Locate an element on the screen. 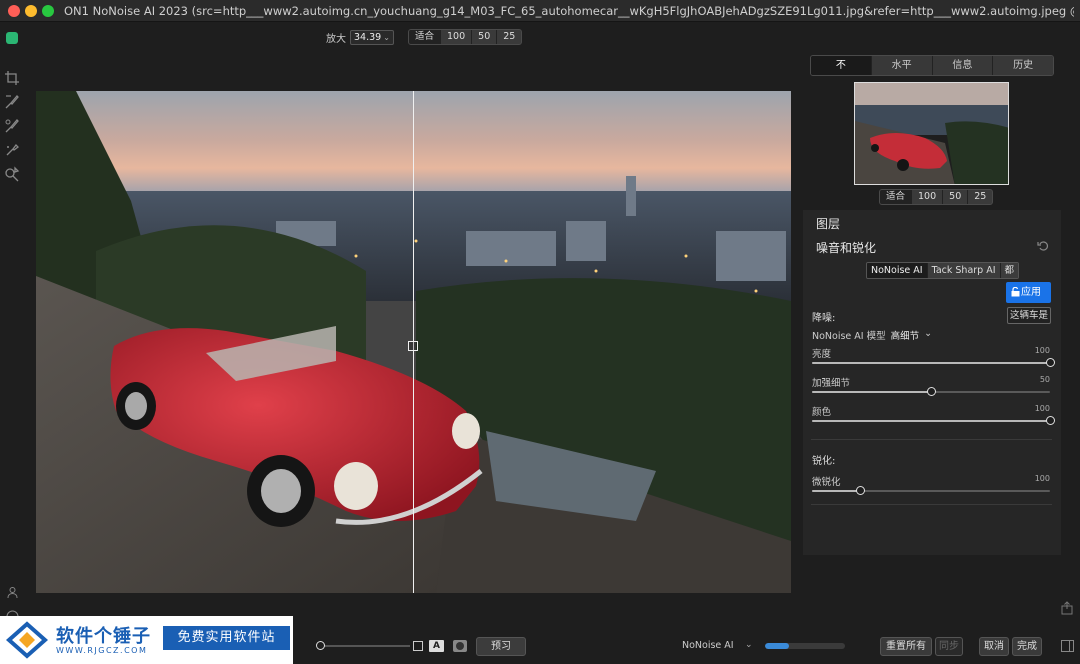  size-slider is located at coordinates (363, 645).